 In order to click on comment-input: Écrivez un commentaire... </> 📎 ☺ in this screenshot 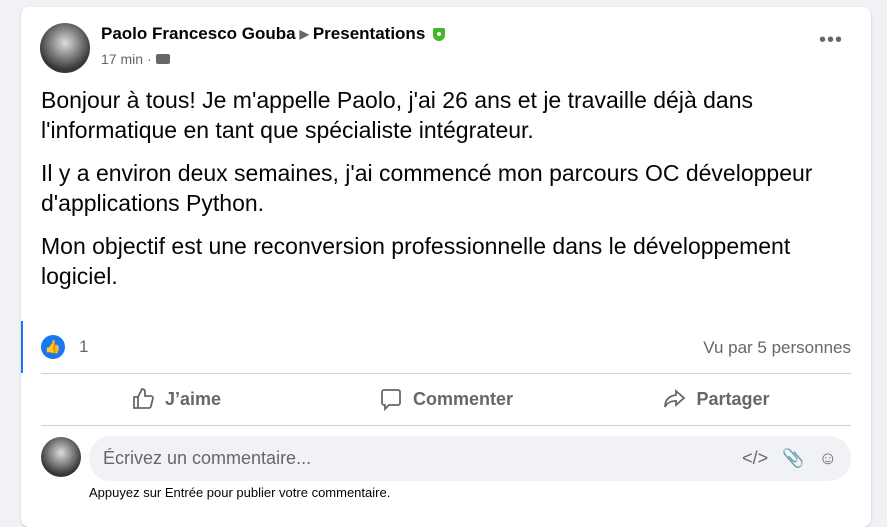, I will do `click(470, 458)`.